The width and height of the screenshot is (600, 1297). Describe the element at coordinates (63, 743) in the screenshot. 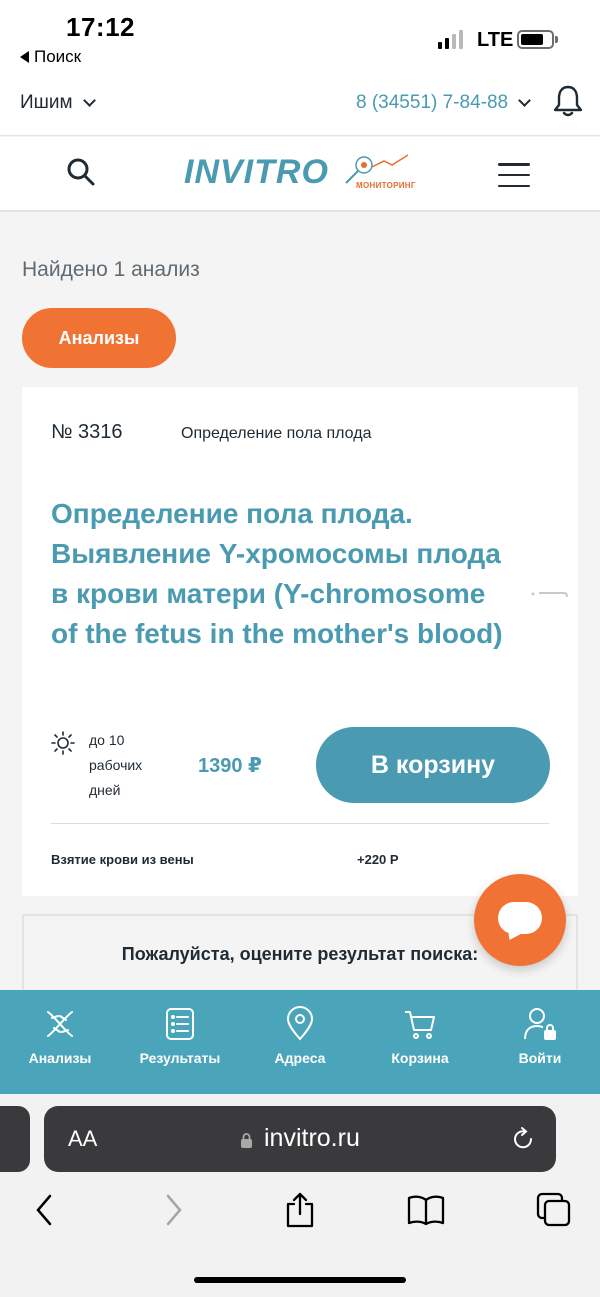

I see `sun-icon` at that location.